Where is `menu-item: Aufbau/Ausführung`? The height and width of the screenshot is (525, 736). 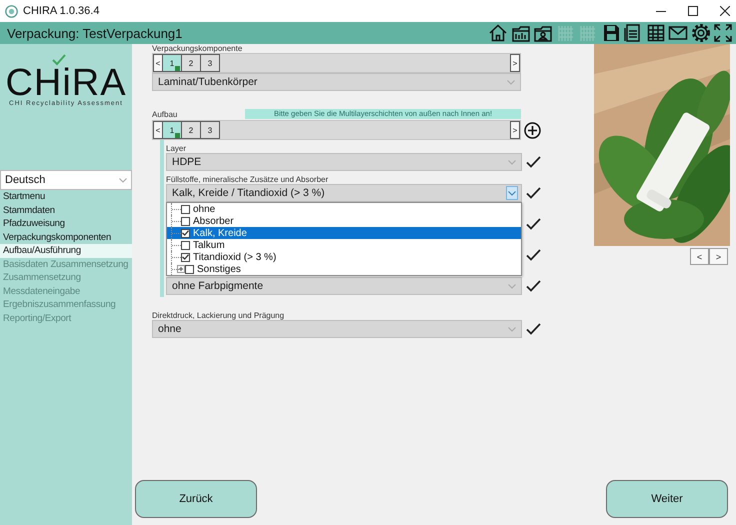
menu-item: Aufbau/Ausführung is located at coordinates (66, 251).